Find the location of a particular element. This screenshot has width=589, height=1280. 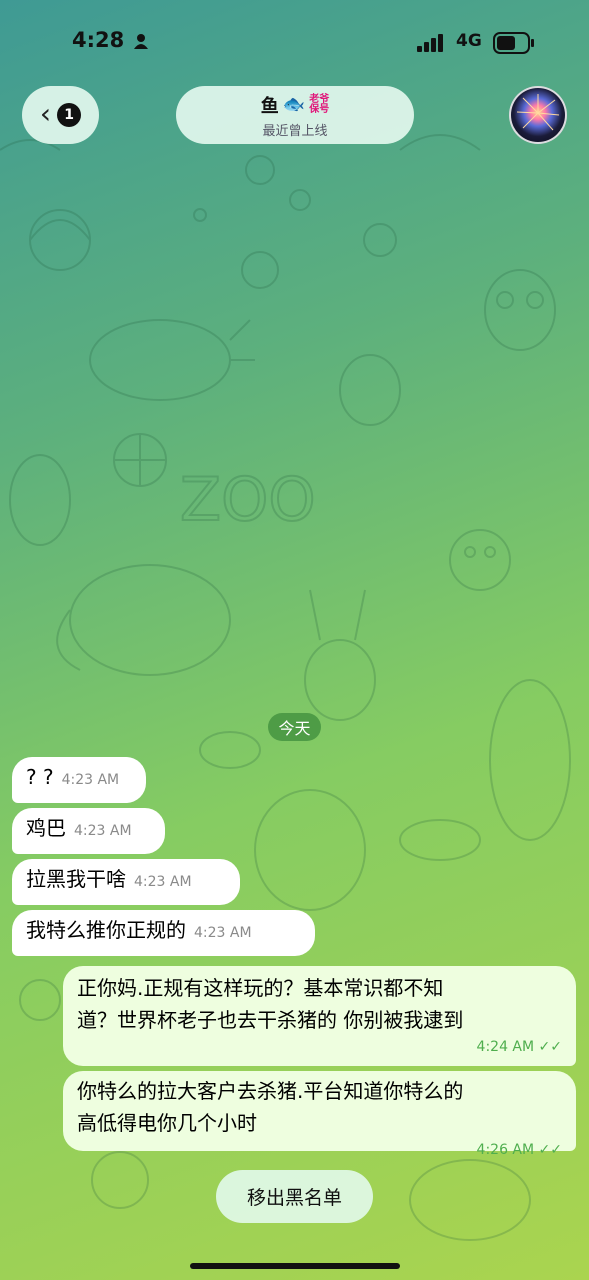

back-button: ‹ 1 is located at coordinates (60, 115).